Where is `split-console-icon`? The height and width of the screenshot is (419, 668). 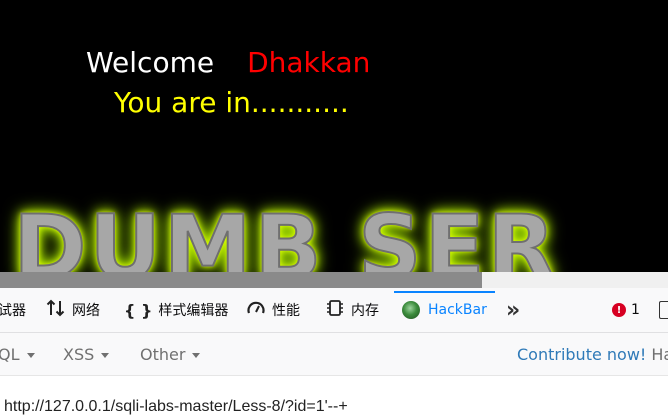 split-console-icon is located at coordinates (663, 310).